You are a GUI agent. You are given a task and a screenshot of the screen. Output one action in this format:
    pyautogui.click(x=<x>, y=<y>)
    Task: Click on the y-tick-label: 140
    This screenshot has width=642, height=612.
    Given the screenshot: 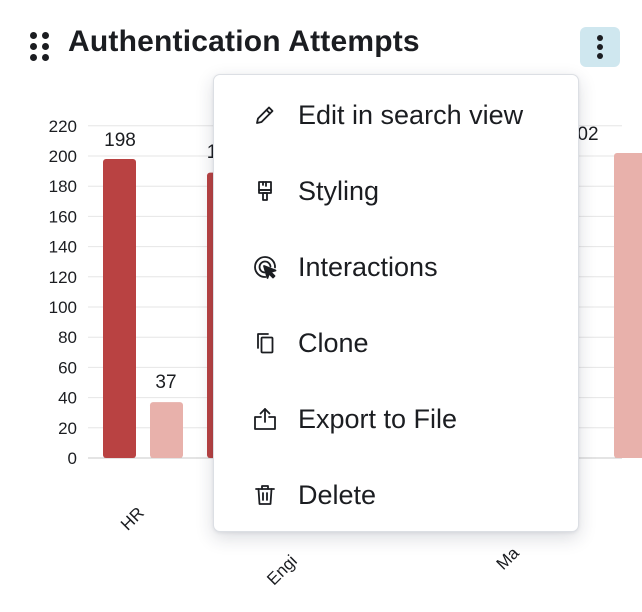 What is the action you would take?
    pyautogui.click(x=63, y=247)
    